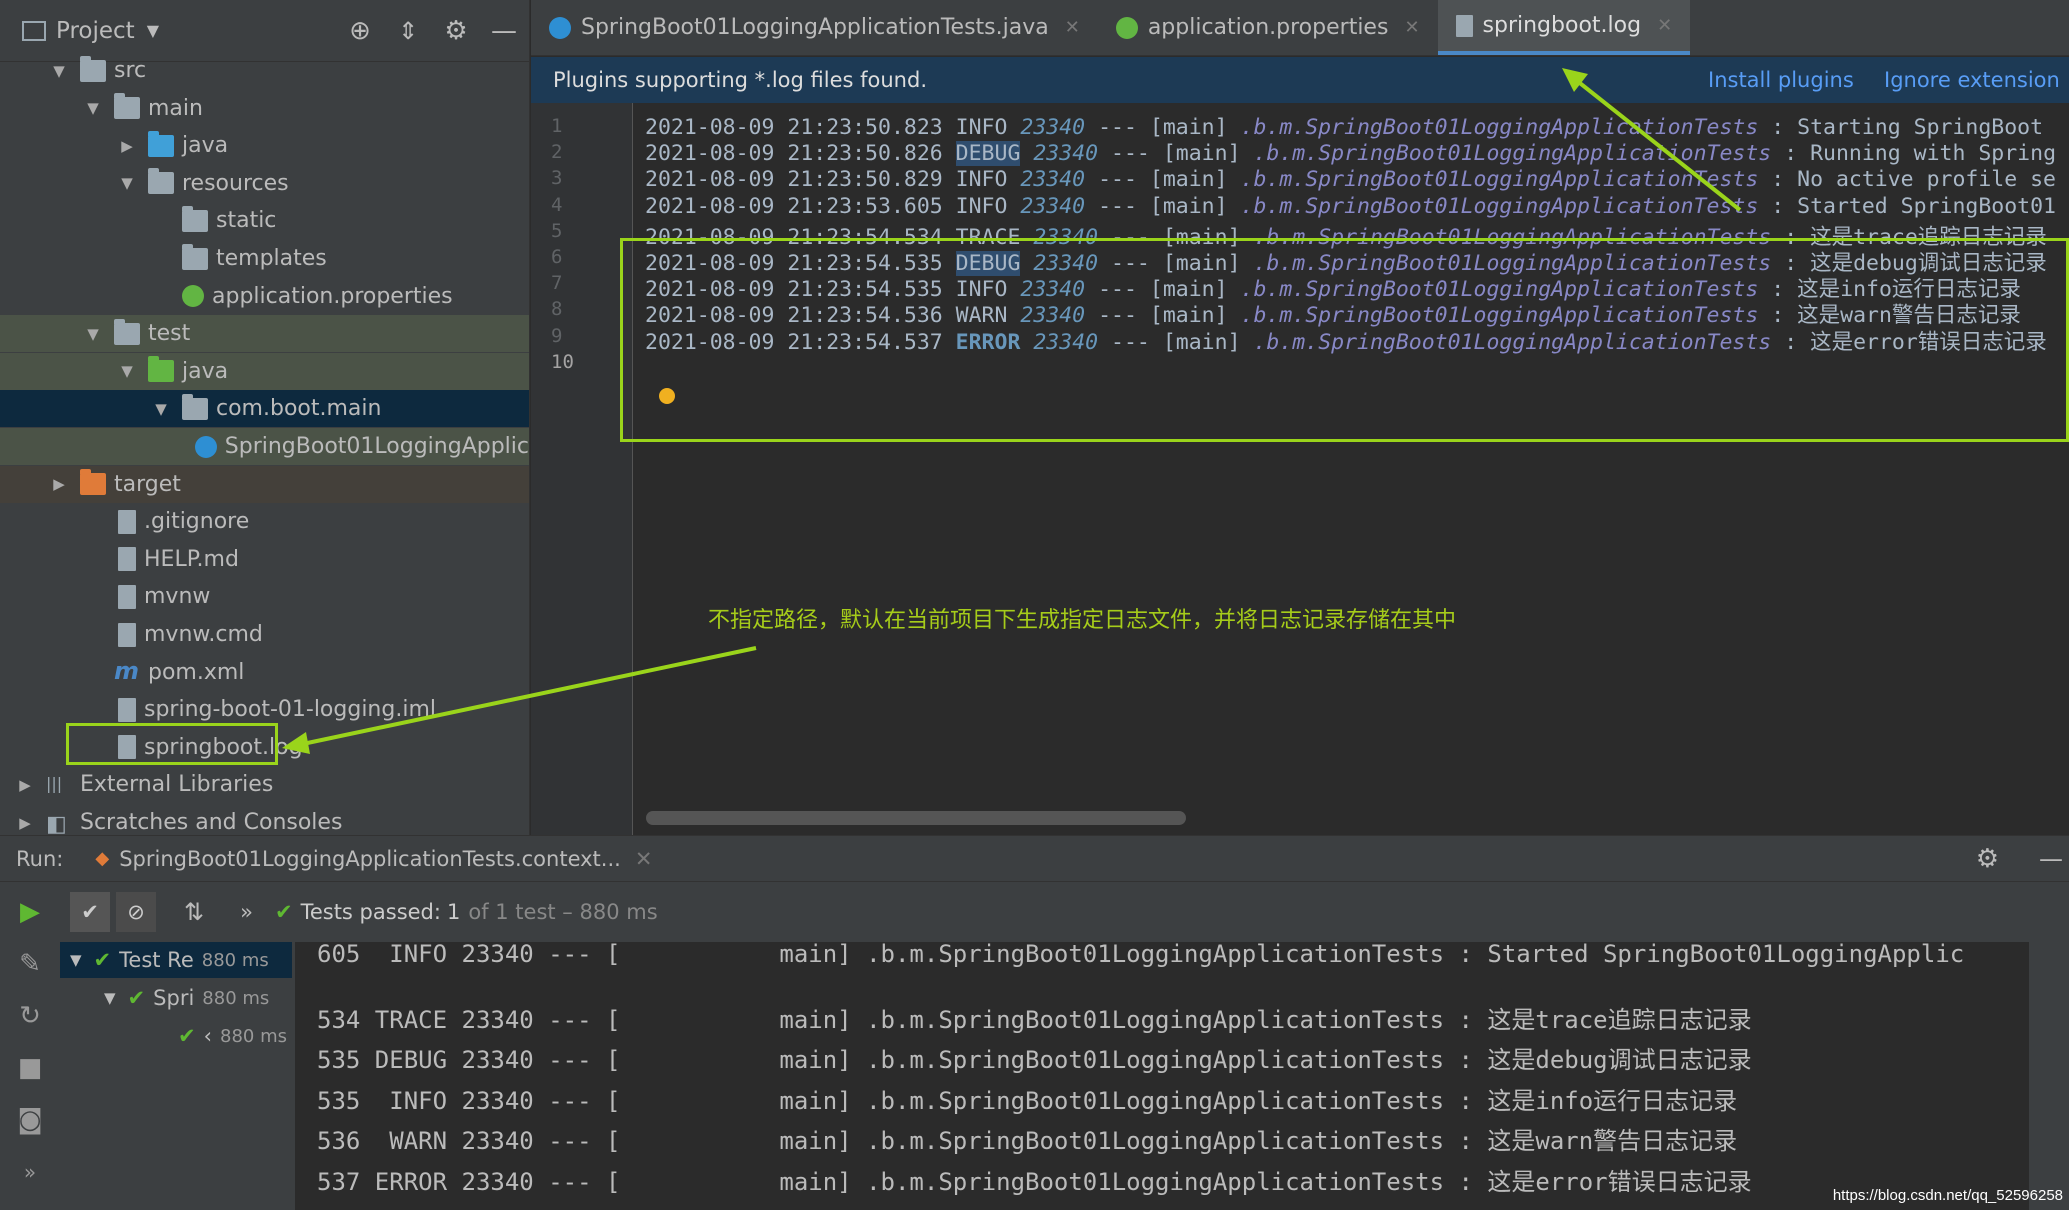  What do you see at coordinates (30, 964) in the screenshot?
I see `debug-icon: ✎` at bounding box center [30, 964].